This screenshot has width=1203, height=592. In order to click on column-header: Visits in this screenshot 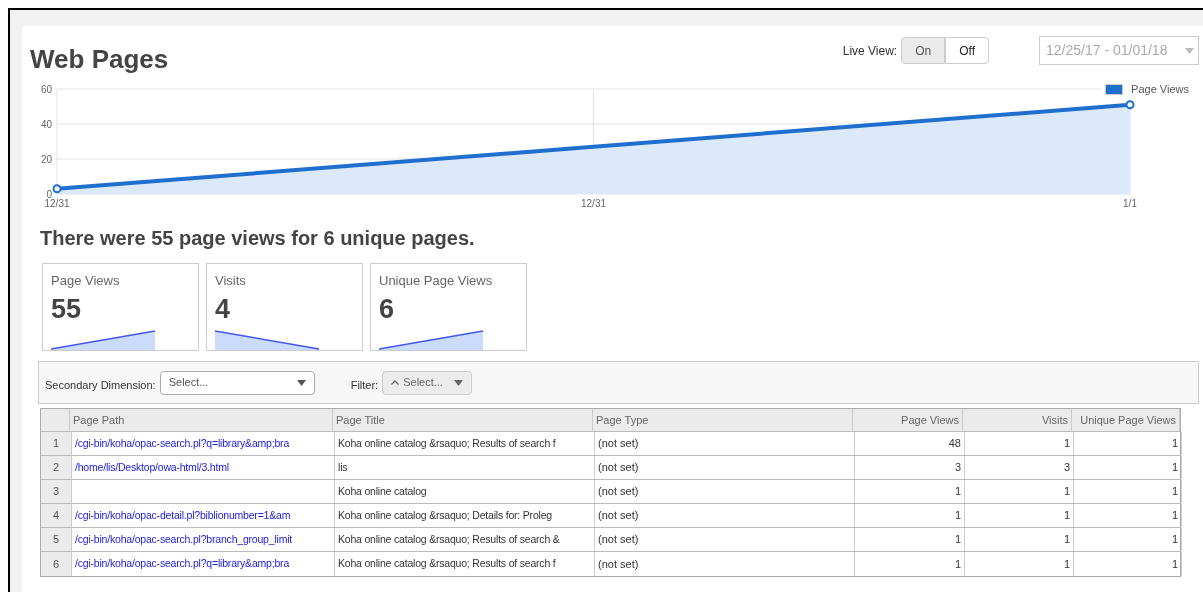, I will do `click(1017, 420)`.